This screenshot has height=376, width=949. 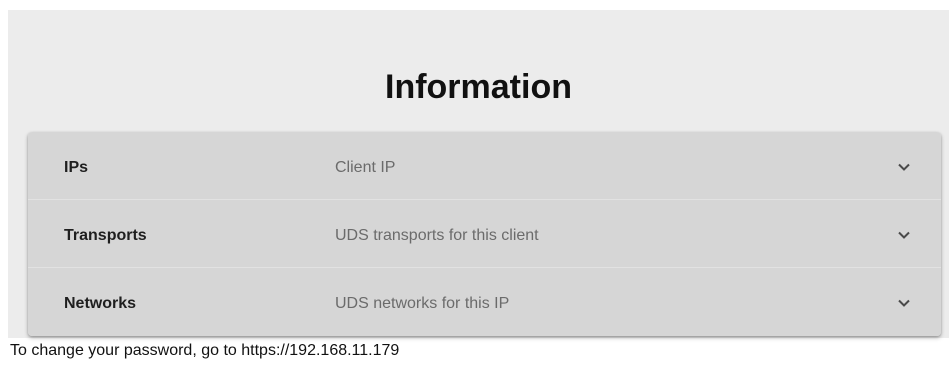 I want to click on page-title: Information, so click(x=478, y=87).